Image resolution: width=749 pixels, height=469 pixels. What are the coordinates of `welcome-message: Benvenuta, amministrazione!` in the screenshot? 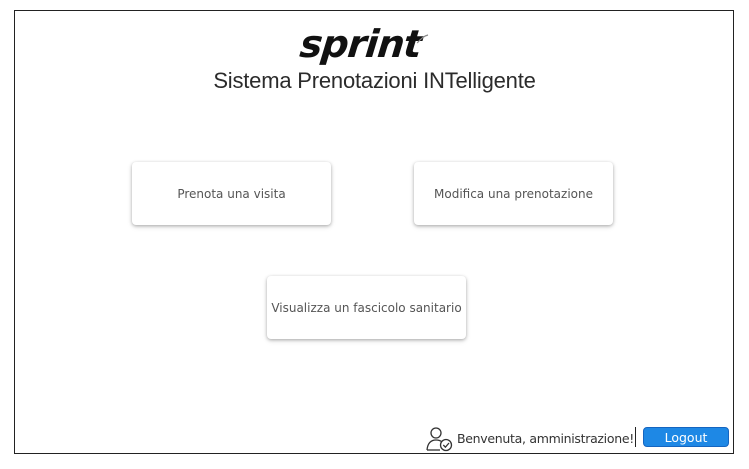 It's located at (545, 438).